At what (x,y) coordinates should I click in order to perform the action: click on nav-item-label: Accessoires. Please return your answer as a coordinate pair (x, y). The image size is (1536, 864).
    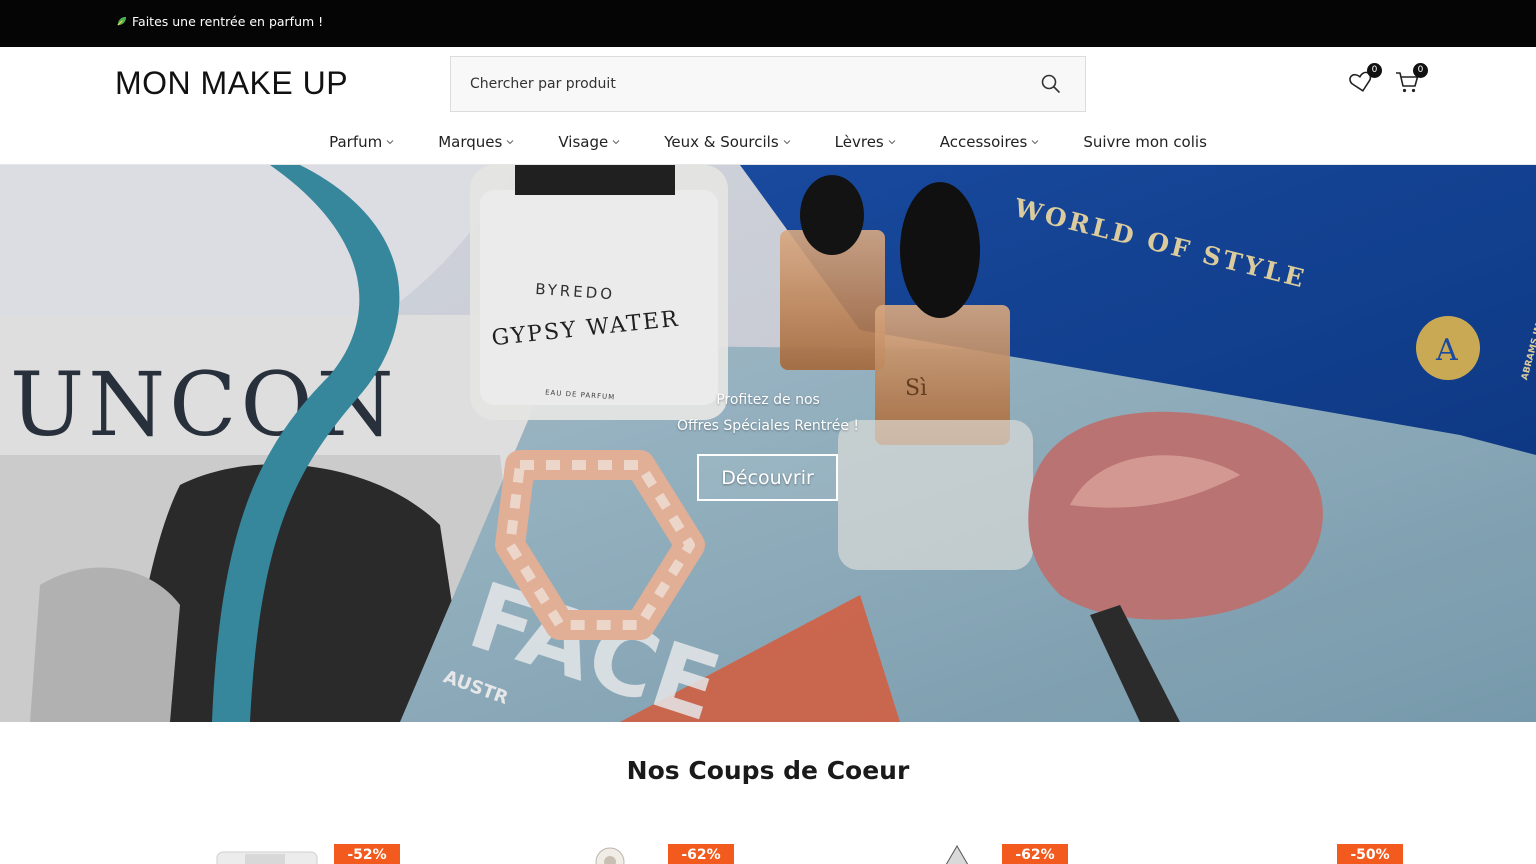
    Looking at the image, I should click on (983, 142).